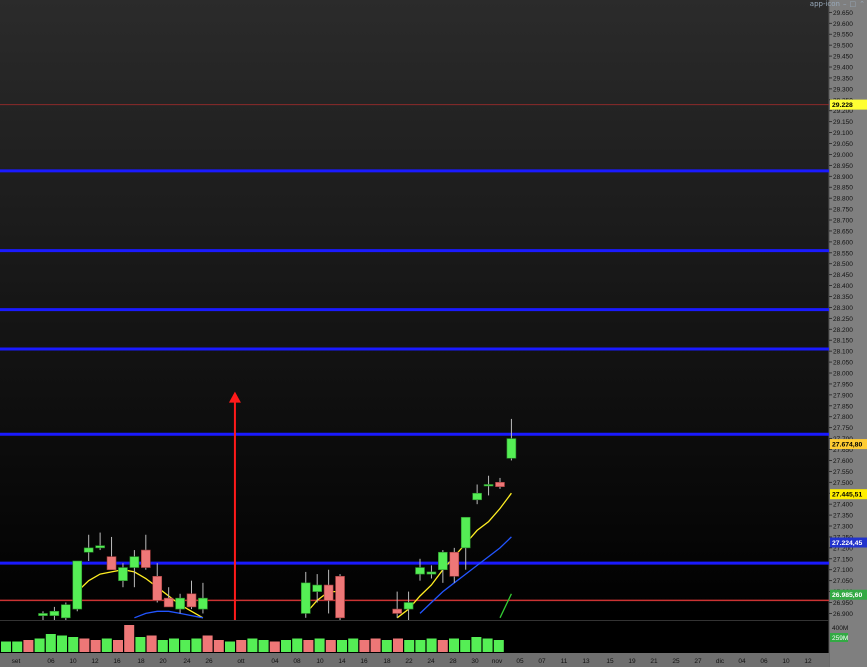 The width and height of the screenshot is (867, 667). What do you see at coordinates (843, 68) in the screenshot?
I see `y-tick-label: 29.400` at bounding box center [843, 68].